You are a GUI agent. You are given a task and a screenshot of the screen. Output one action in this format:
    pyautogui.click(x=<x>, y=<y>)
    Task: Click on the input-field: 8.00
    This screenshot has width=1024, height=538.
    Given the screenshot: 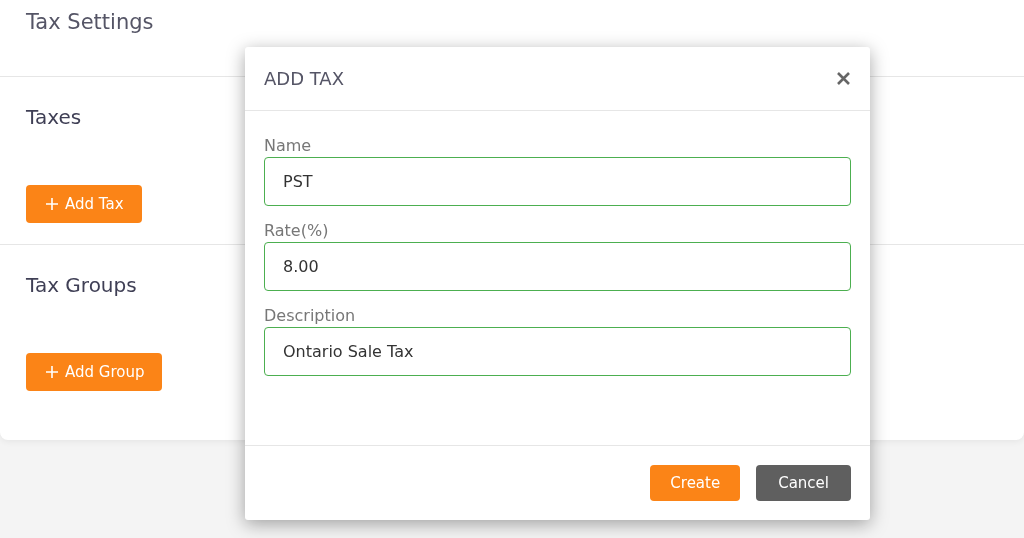 What is the action you would take?
    pyautogui.click(x=557, y=266)
    